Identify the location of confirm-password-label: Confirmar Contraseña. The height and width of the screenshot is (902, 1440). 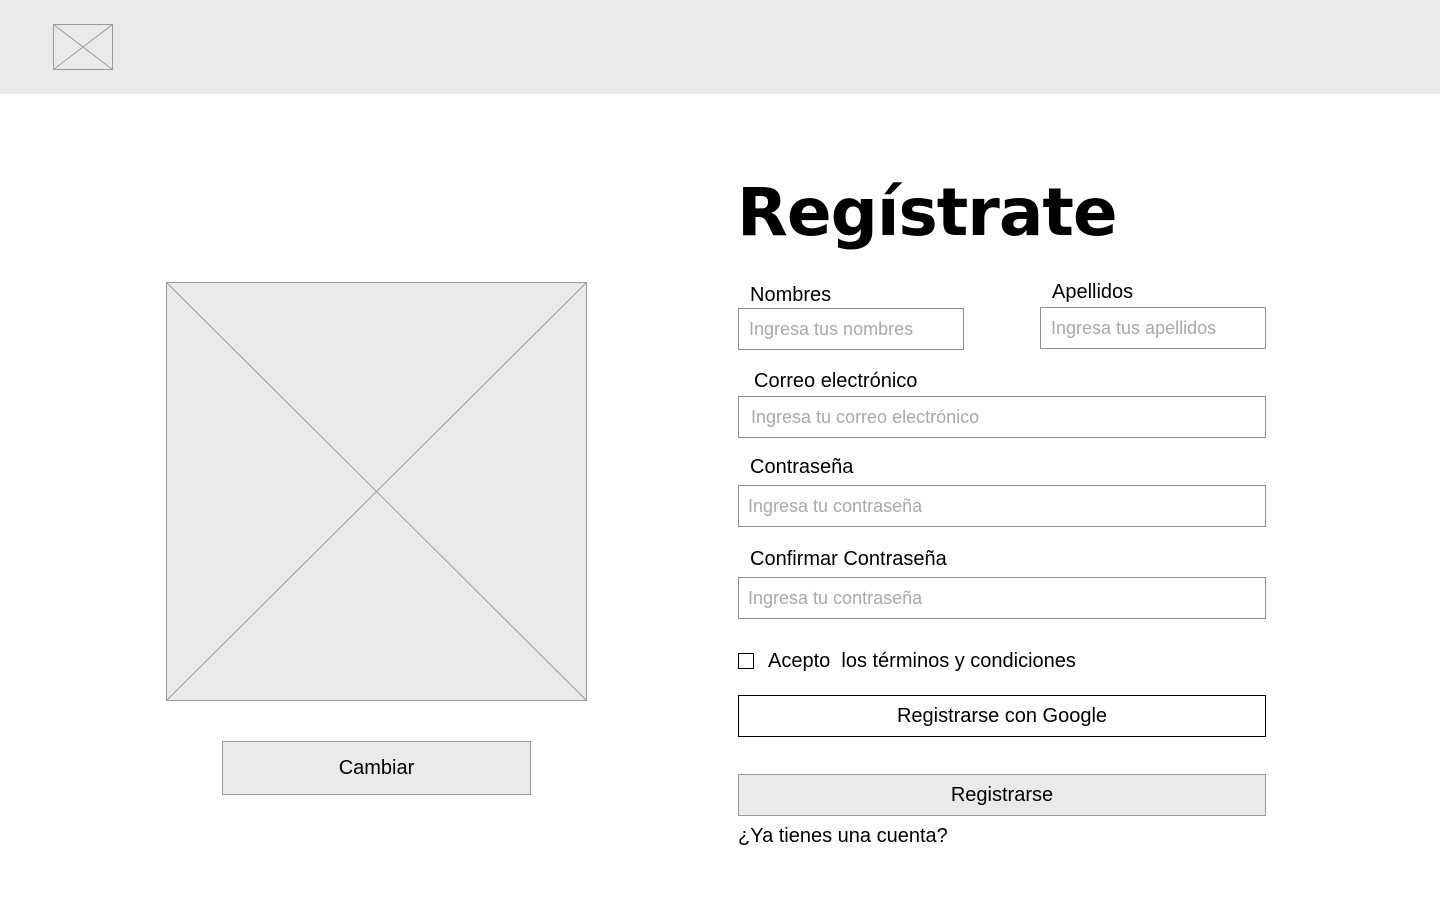
(848, 559).